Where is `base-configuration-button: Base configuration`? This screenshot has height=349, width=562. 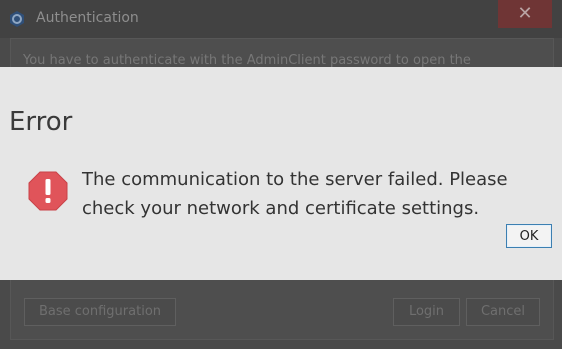
base-configuration-button: Base configuration is located at coordinates (100, 312).